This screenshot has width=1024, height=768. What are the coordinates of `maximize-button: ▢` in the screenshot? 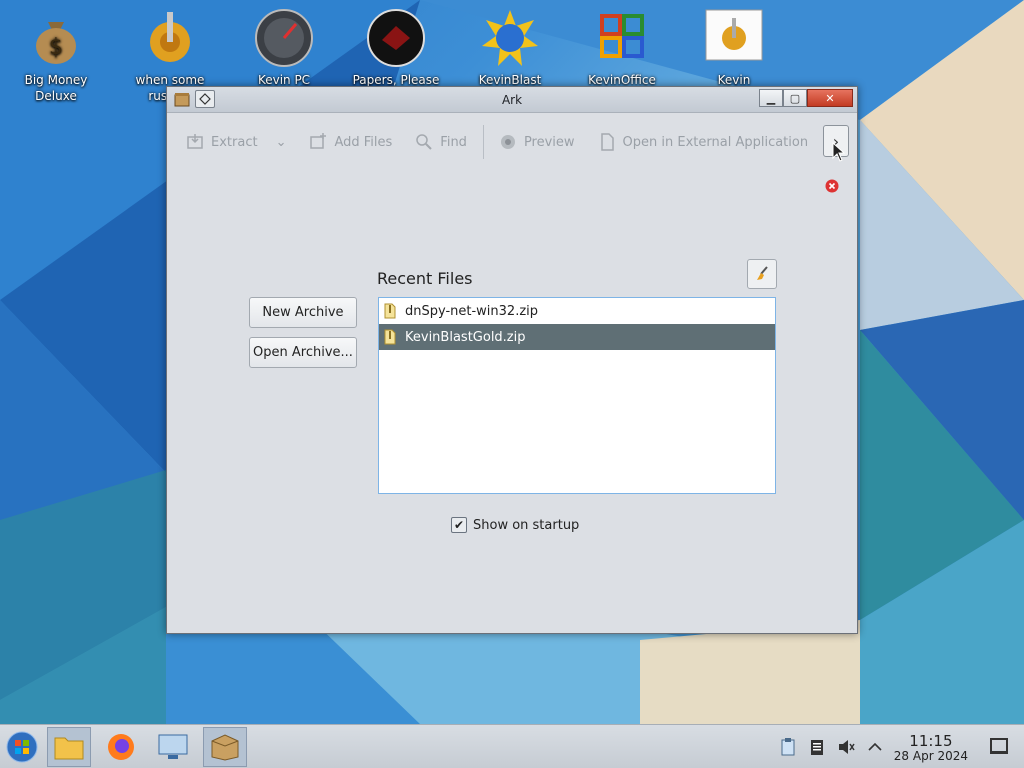 It's located at (795, 98).